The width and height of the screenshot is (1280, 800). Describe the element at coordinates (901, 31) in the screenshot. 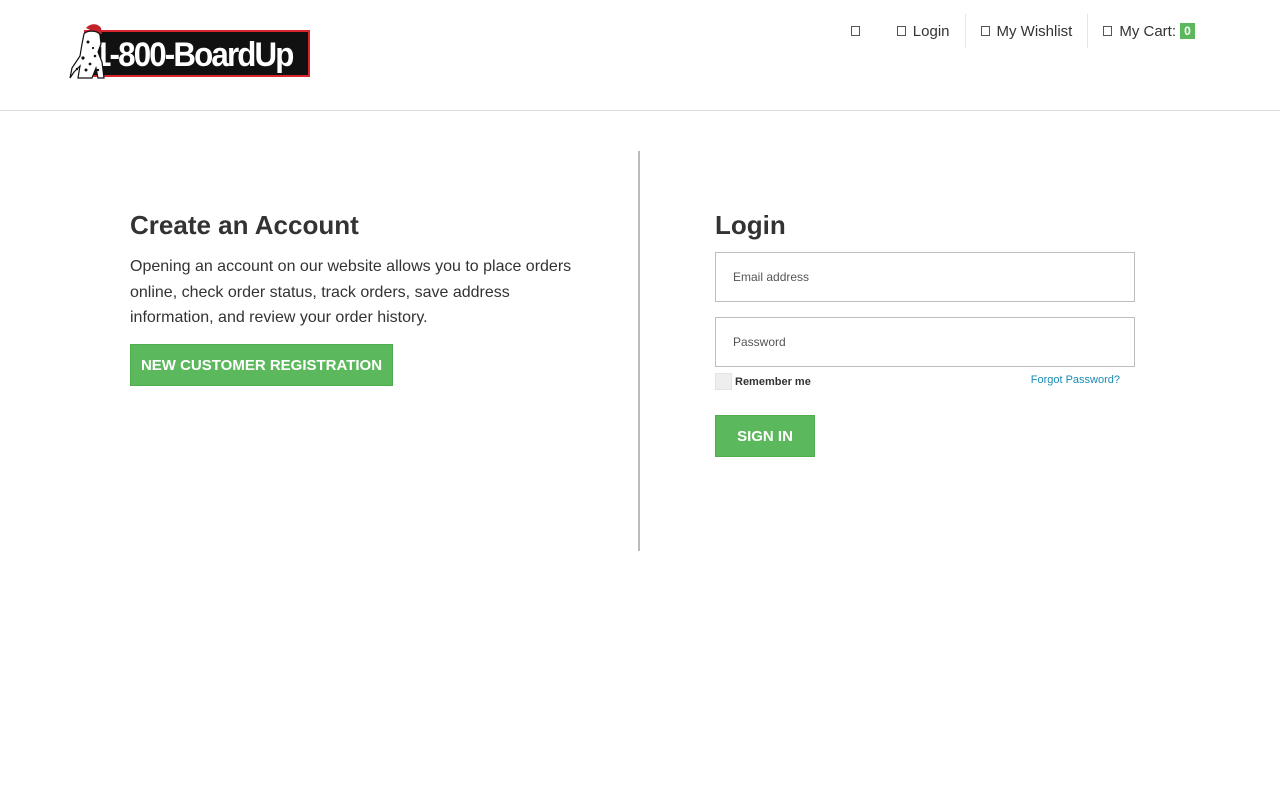

I see `user-icon` at that location.